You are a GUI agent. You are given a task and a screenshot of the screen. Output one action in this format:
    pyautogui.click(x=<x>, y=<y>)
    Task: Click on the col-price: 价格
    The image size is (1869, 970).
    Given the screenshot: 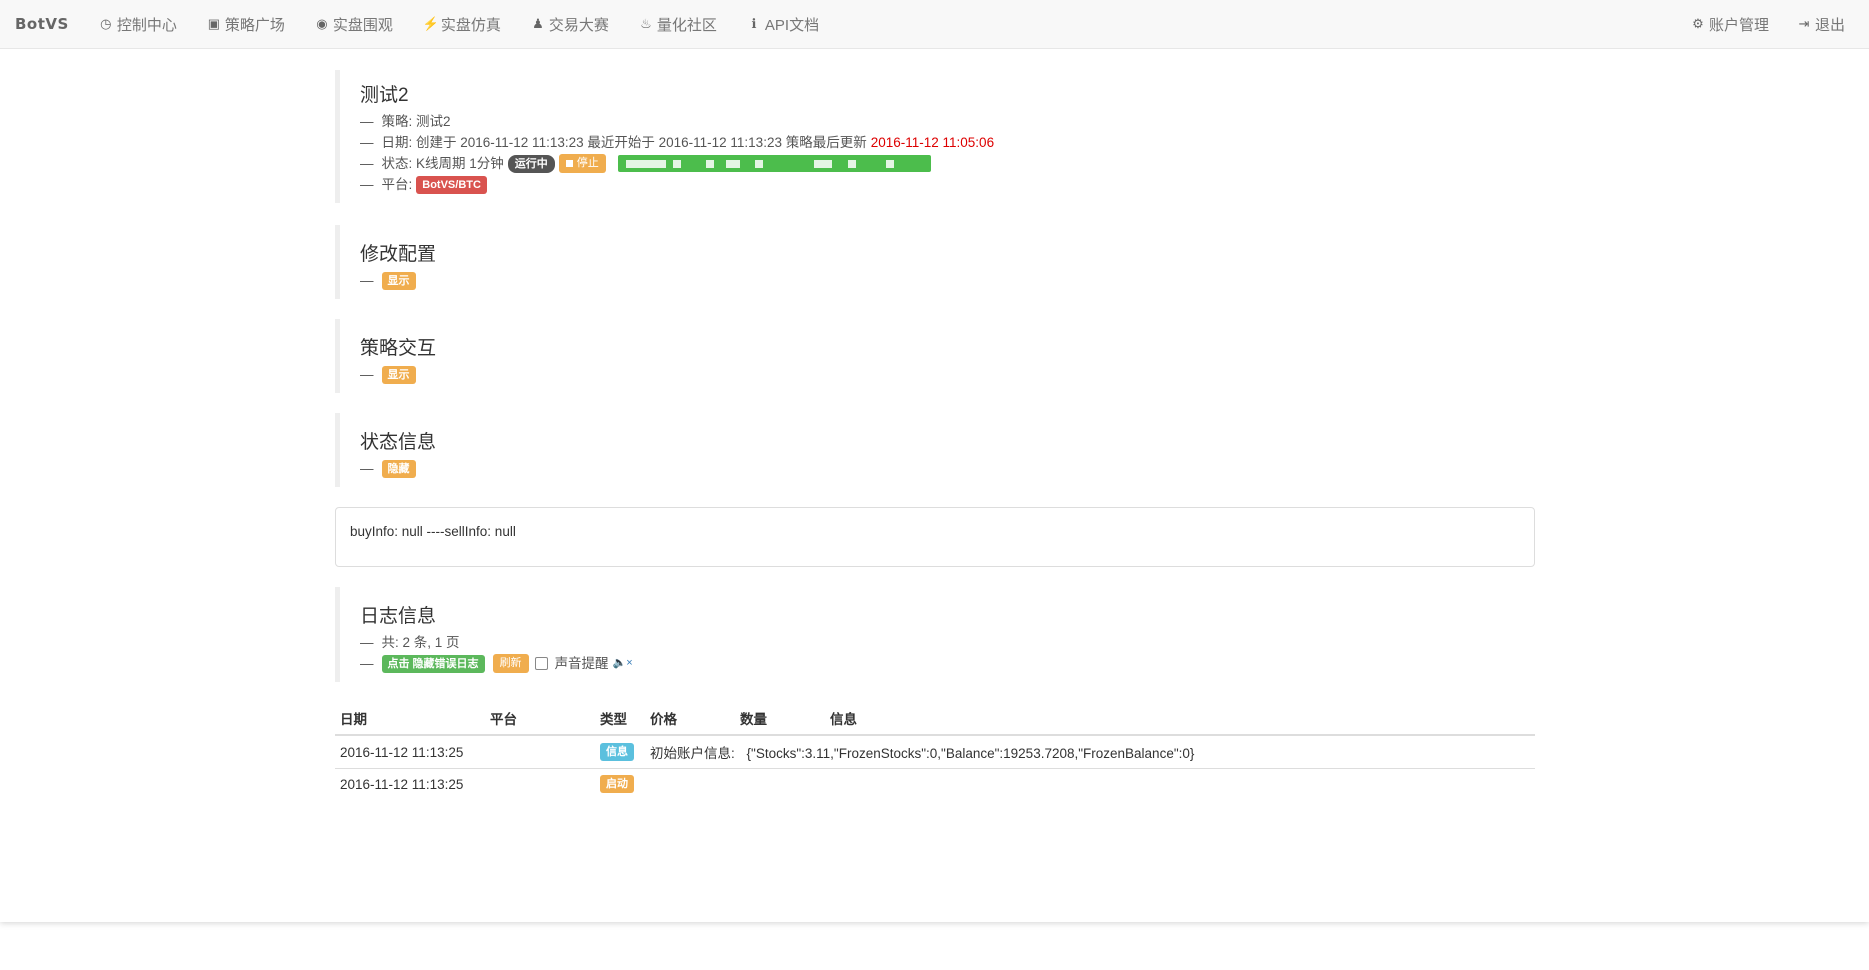 What is the action you would take?
    pyautogui.click(x=690, y=719)
    